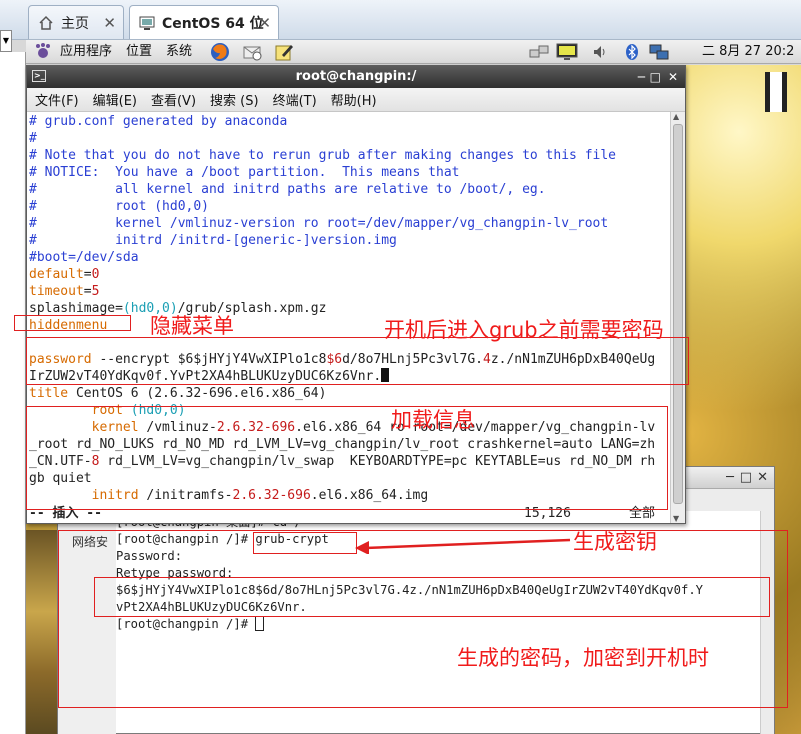  What do you see at coordinates (400, 20) in the screenshot?
I see `vm-tab-bar: 主页 ✕ CentOS 64 位 ✕` at bounding box center [400, 20].